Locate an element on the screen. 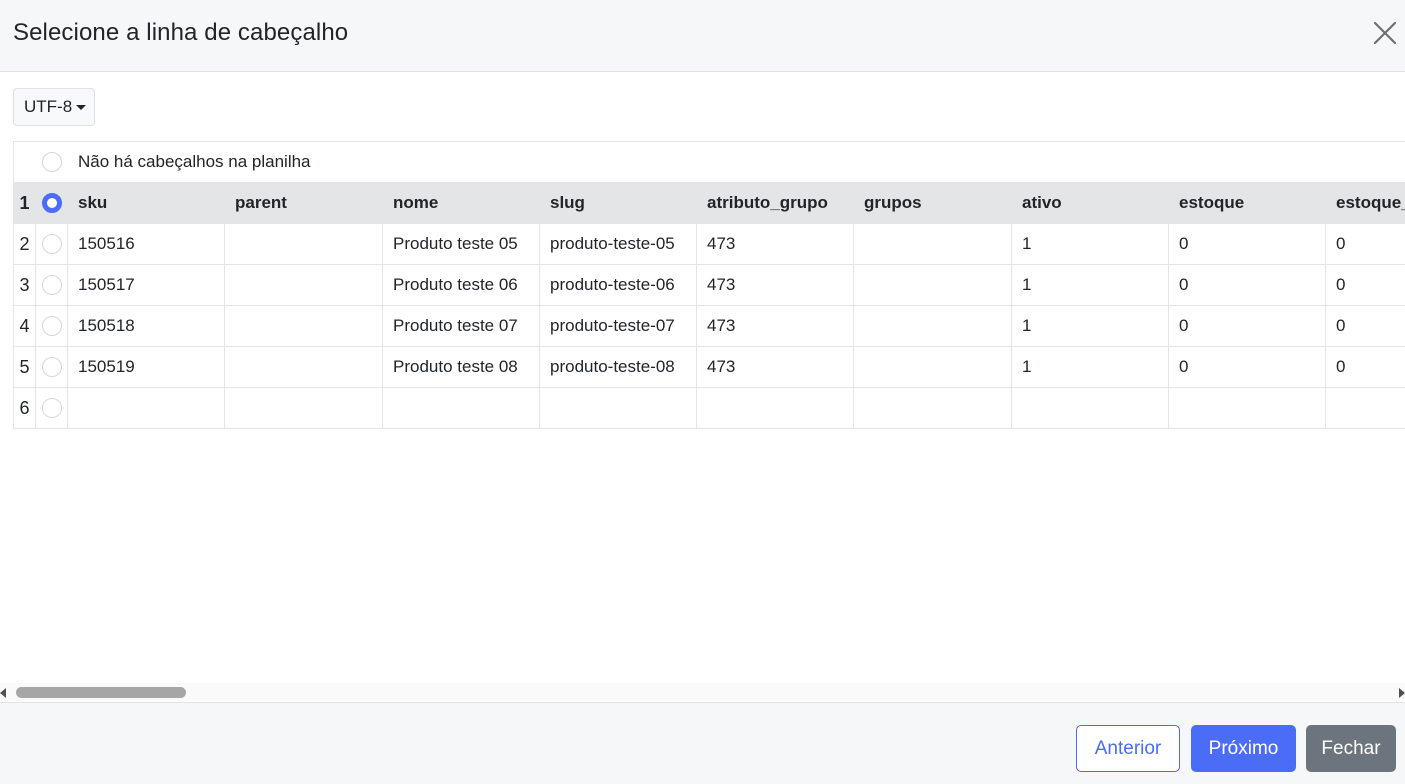 The width and height of the screenshot is (1405, 784). close-icon is located at coordinates (1385, 33).